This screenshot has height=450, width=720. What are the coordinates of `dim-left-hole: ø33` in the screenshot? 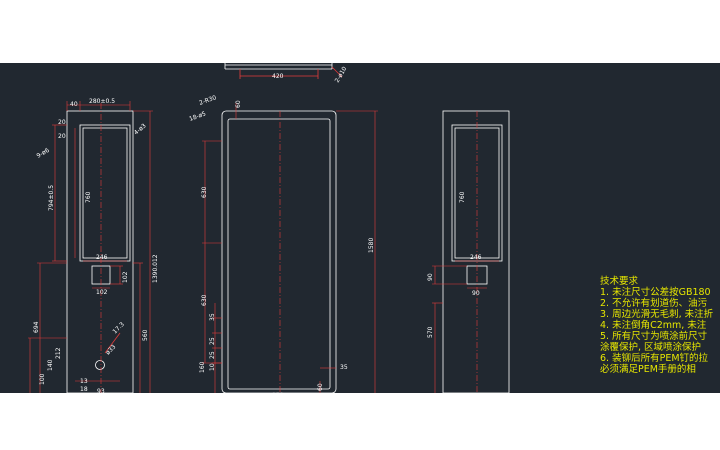 It's located at (110, 349).